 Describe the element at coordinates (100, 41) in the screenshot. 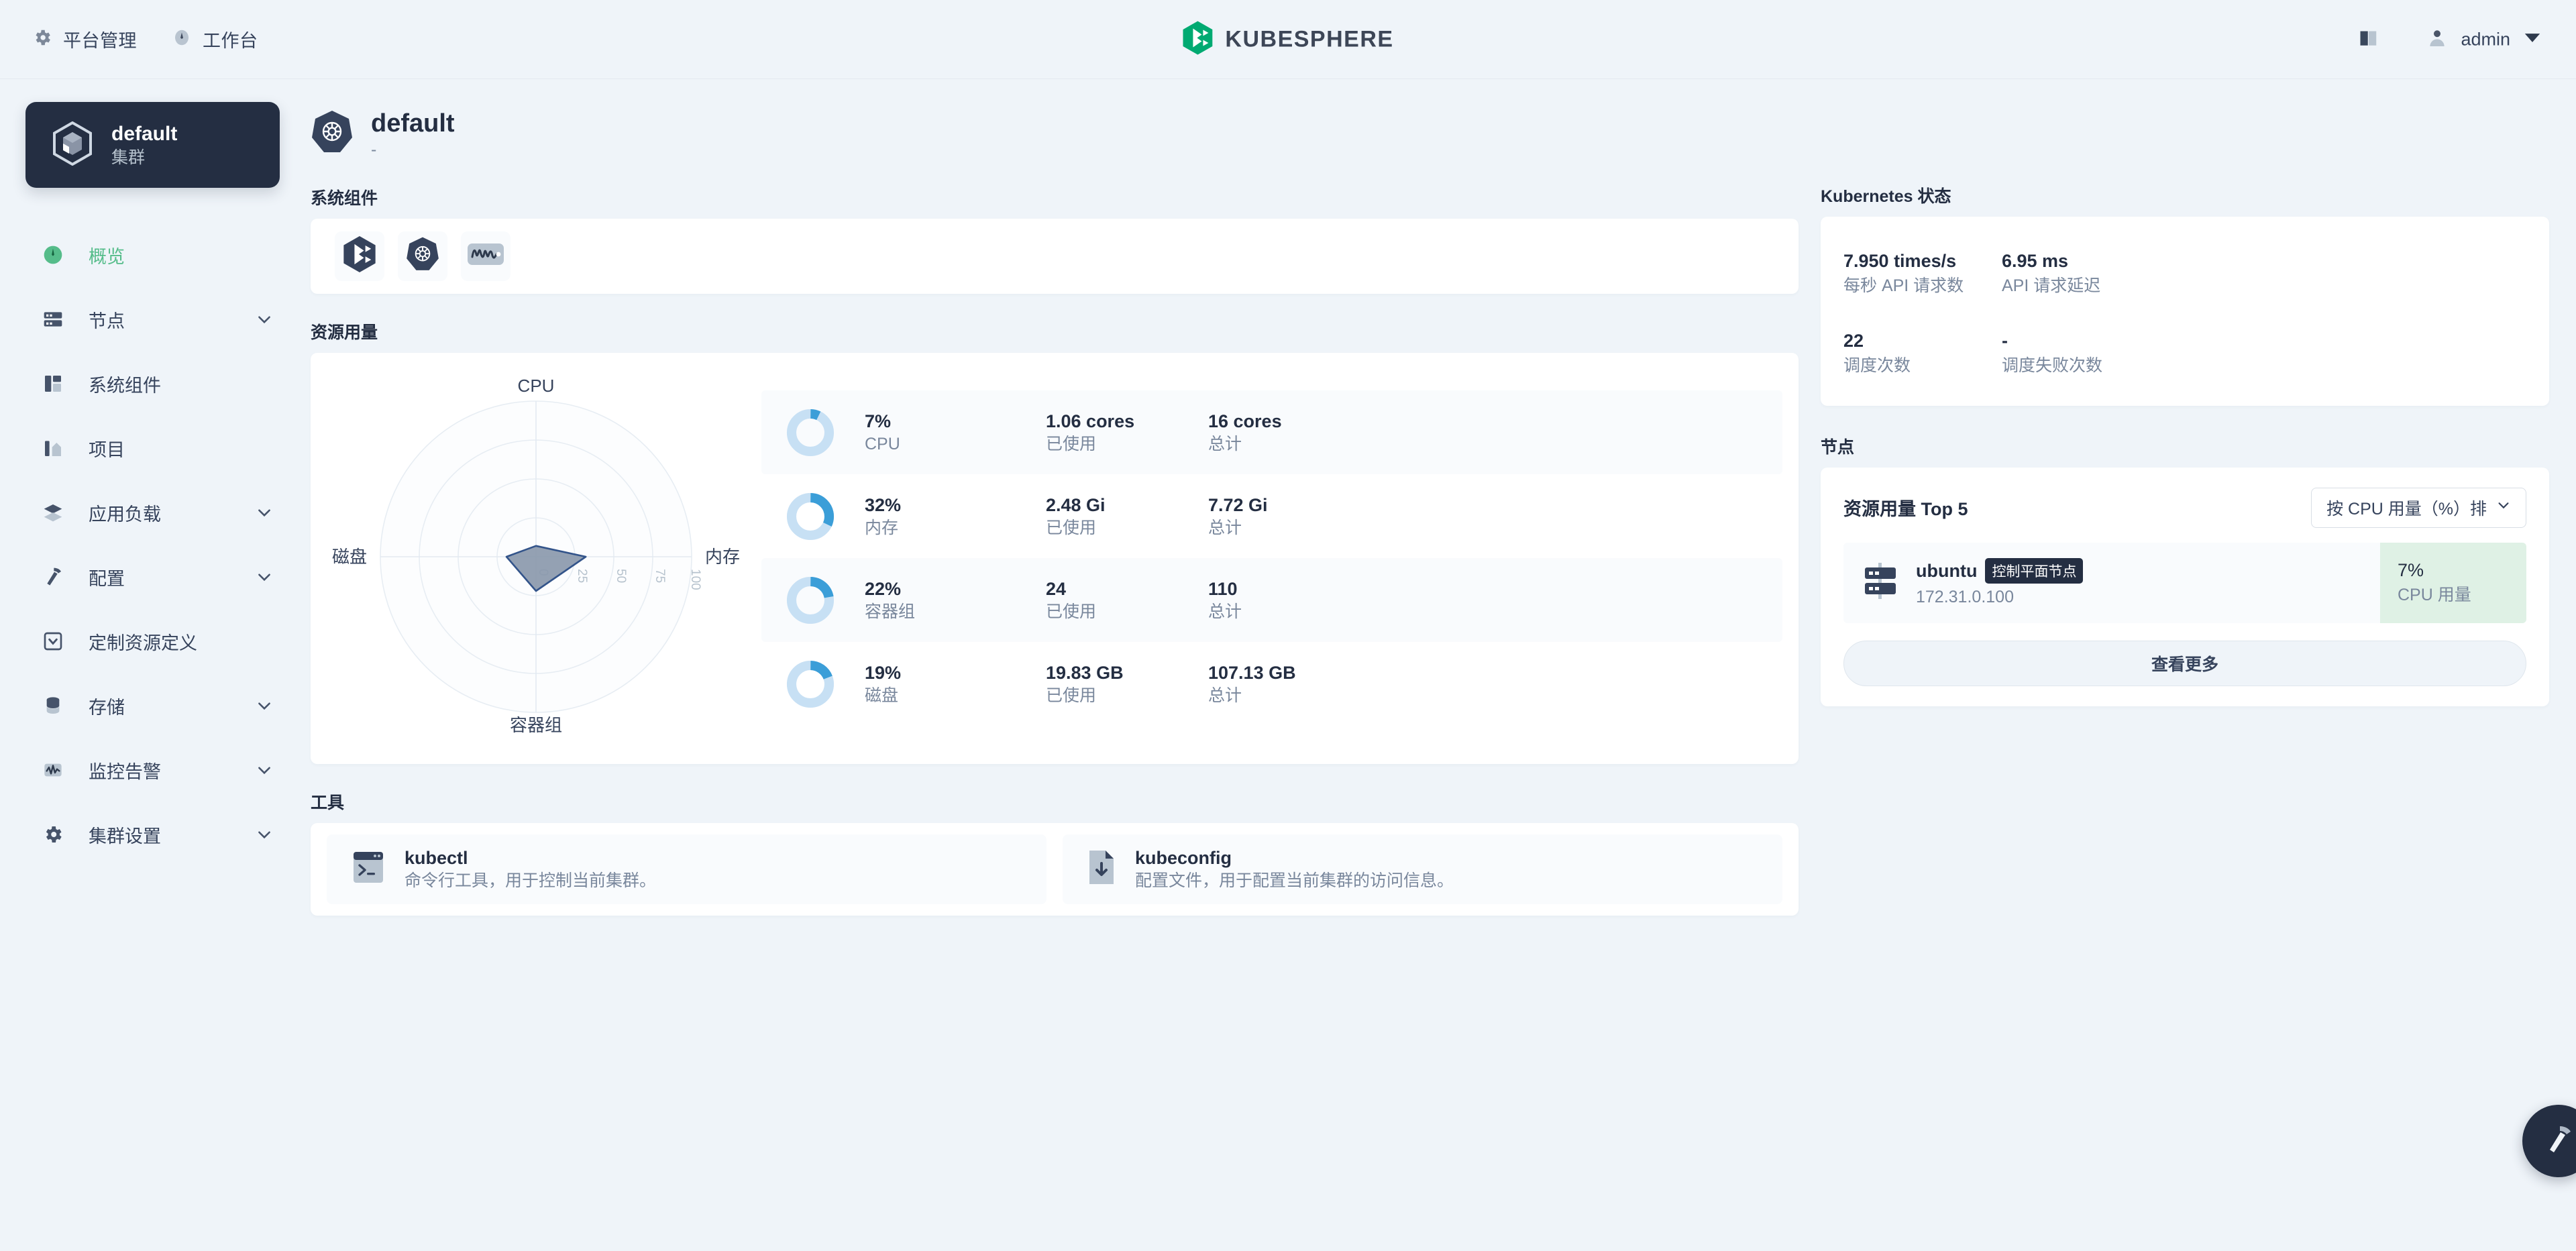

I see `top-nav-label: 平台管理` at that location.